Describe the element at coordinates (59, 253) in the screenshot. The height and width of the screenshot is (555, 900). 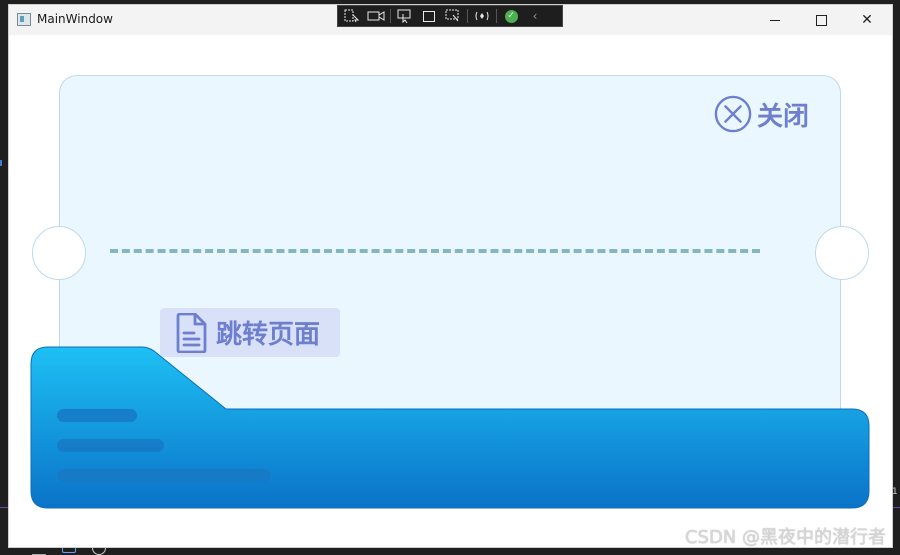
I see `ticket-notch-left` at that location.